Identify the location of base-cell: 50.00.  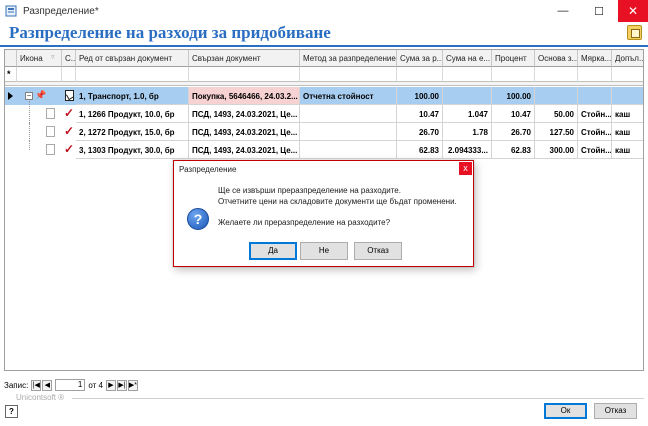
(556, 114).